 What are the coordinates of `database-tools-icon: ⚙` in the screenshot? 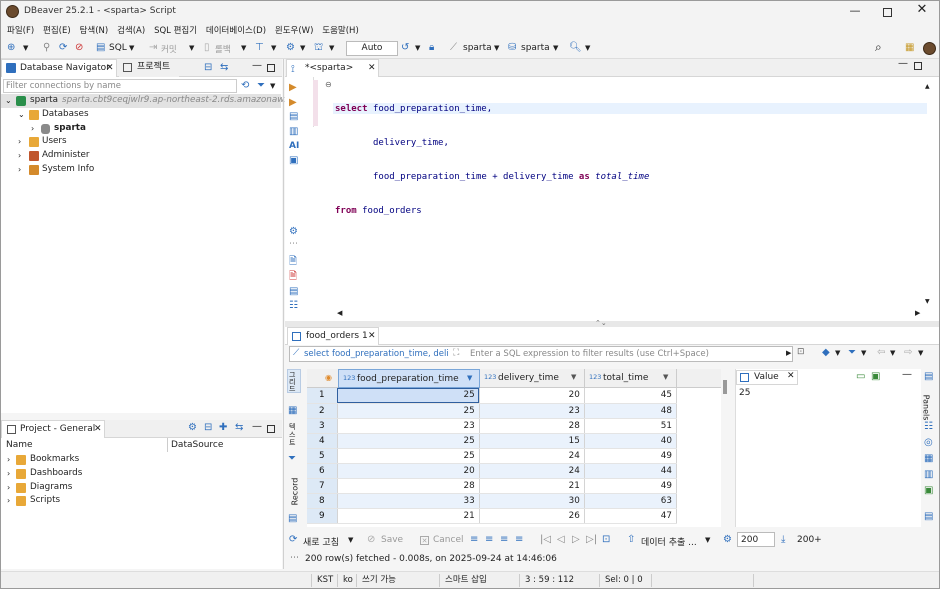 It's located at (290, 48).